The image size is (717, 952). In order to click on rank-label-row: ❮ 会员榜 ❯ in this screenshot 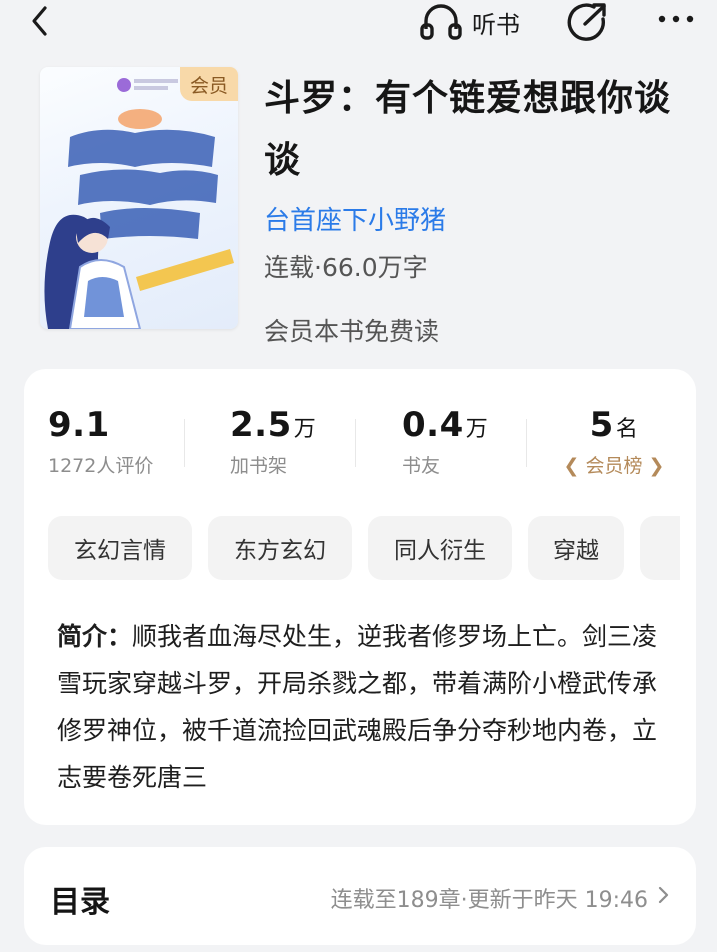, I will do `click(614, 464)`.